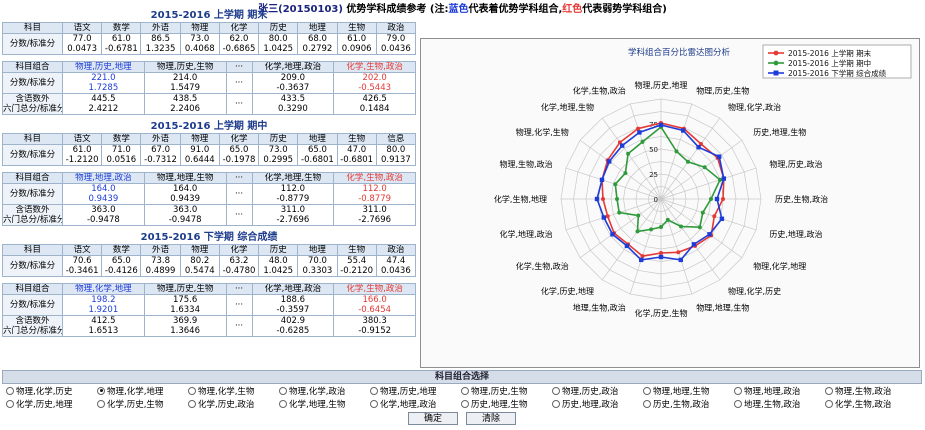  I want to click on combo-option: 化学,地理,政治, so click(415, 404).